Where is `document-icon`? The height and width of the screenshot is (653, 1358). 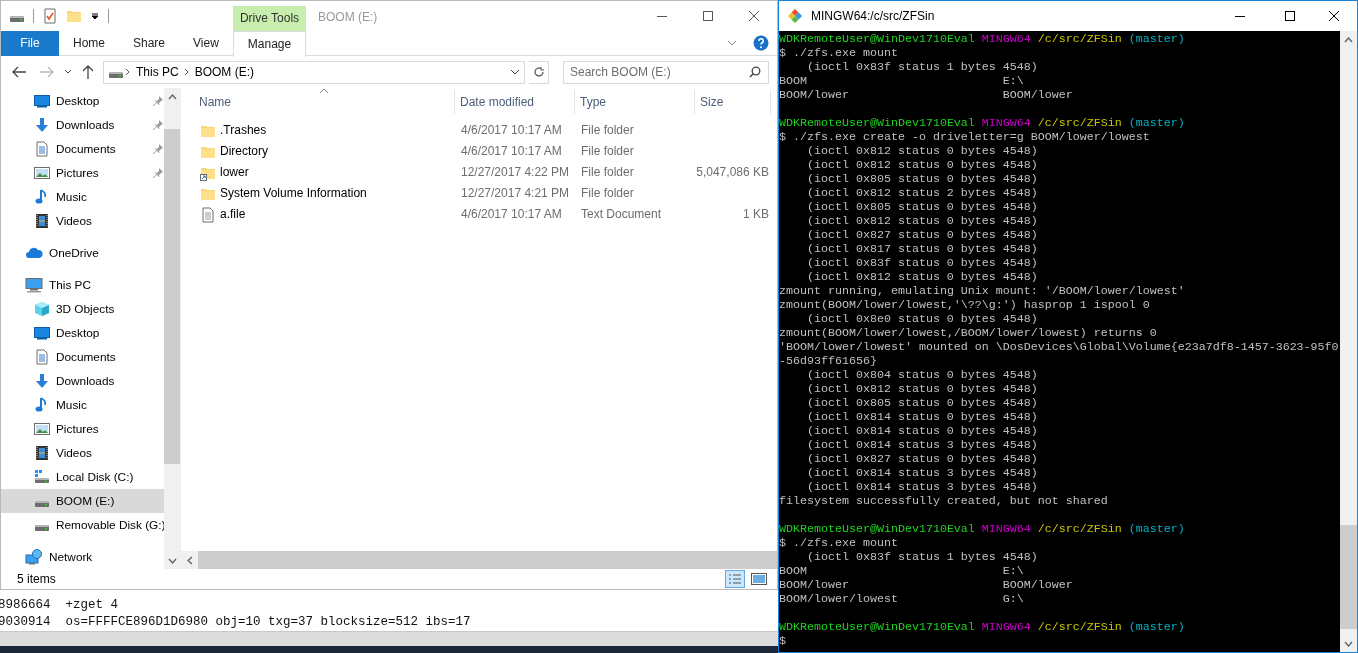 document-icon is located at coordinates (42, 149).